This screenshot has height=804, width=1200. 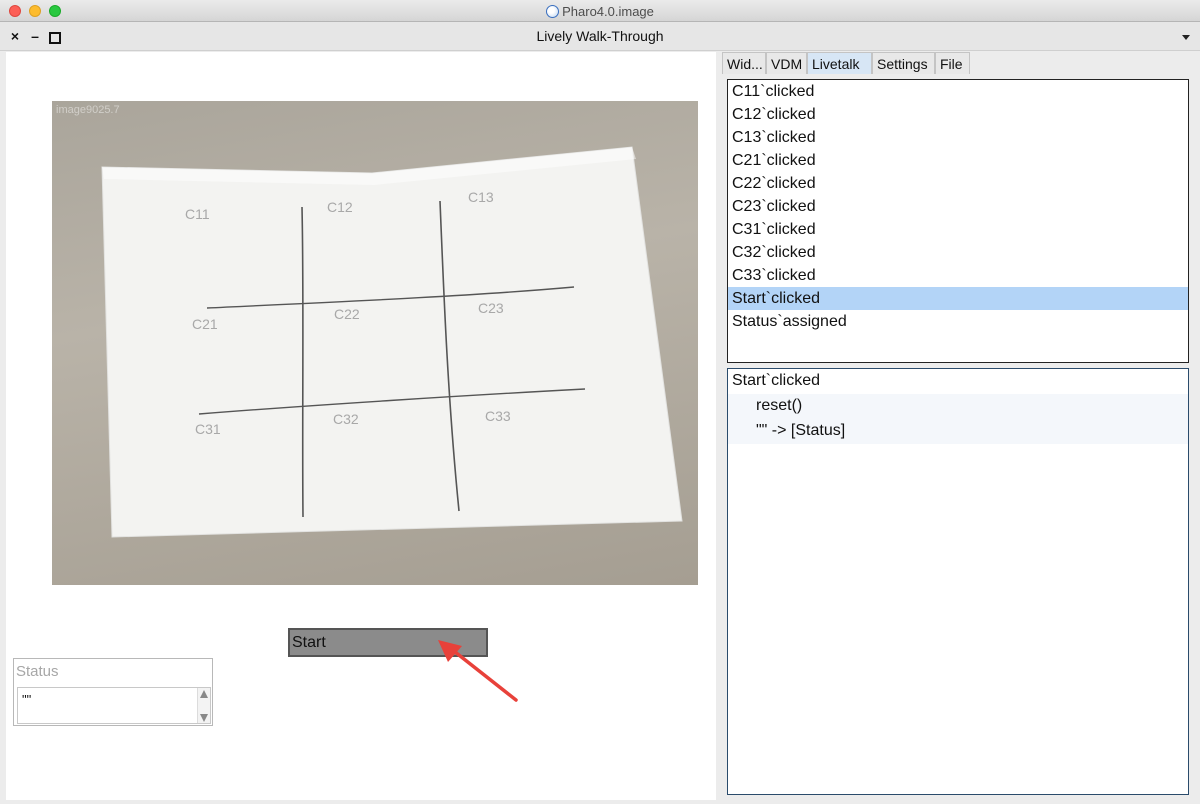 What do you see at coordinates (37, 671) in the screenshot?
I see `status-label: Status` at bounding box center [37, 671].